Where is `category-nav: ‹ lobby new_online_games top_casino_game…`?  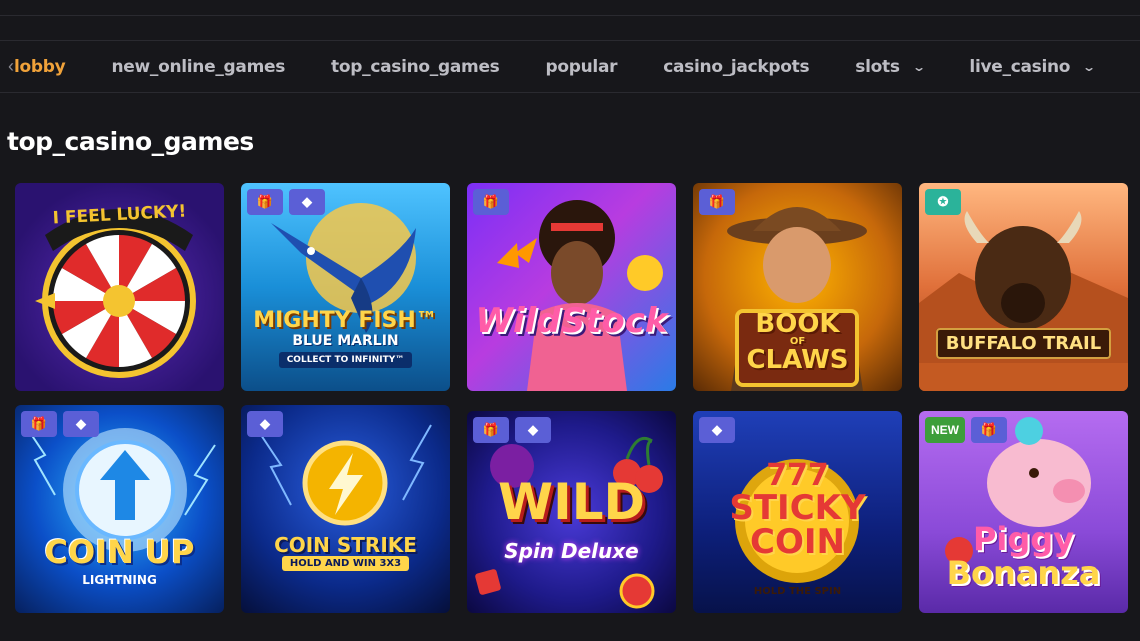
category-nav: ‹ lobby new_online_games top_casino_game… is located at coordinates (570, 67).